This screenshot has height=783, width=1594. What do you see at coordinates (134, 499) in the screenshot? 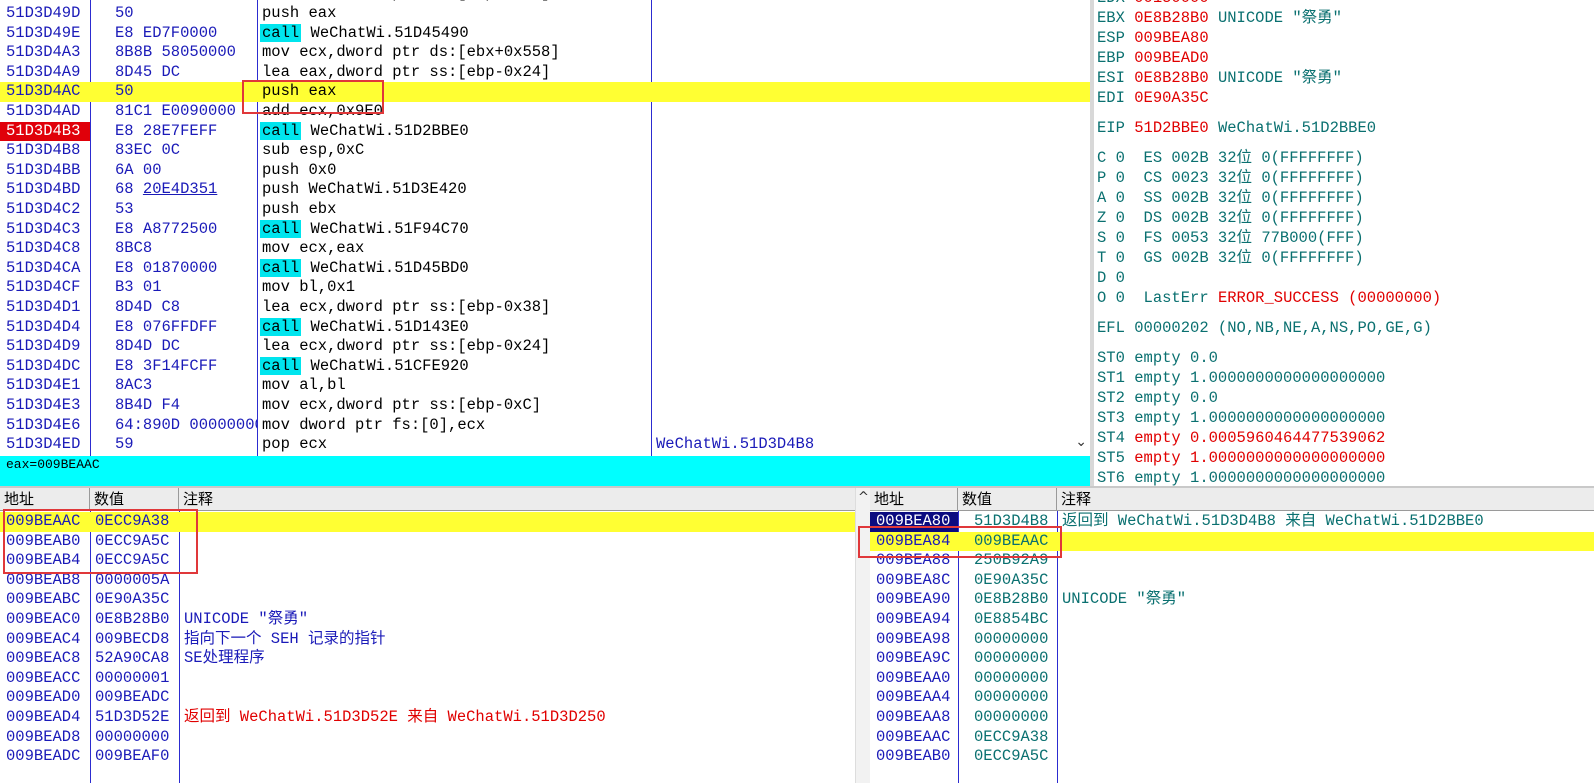
I see `dump-header-value: 数值` at bounding box center [134, 499].